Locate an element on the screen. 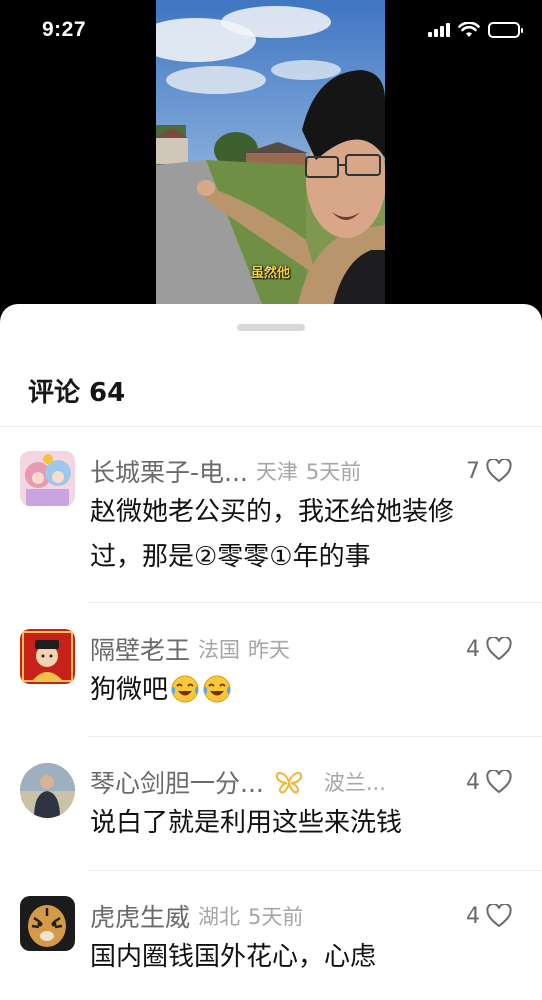  comment-text: 狗微吧 is located at coordinates (129, 690).